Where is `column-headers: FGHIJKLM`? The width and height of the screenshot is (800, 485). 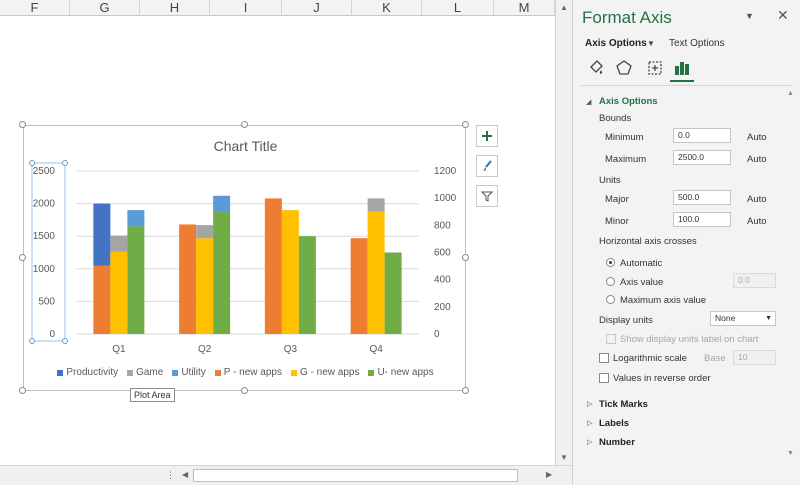 column-headers: FGHIJKLM is located at coordinates (286, 8).